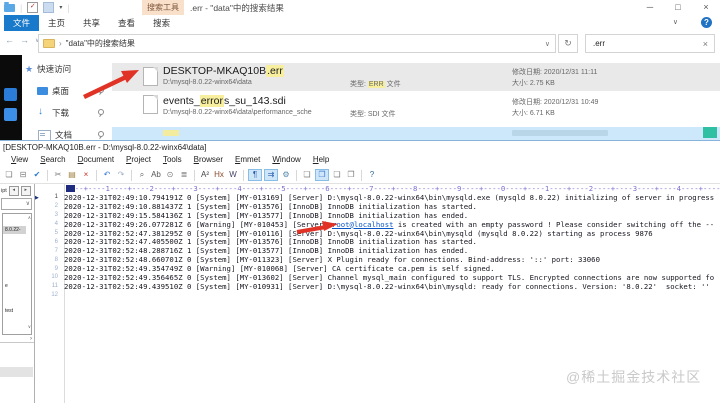 The height and width of the screenshot is (403, 720). Describe the element at coordinates (322, 175) in the screenshot. I see `window-split-2-icon: ❐` at that location.